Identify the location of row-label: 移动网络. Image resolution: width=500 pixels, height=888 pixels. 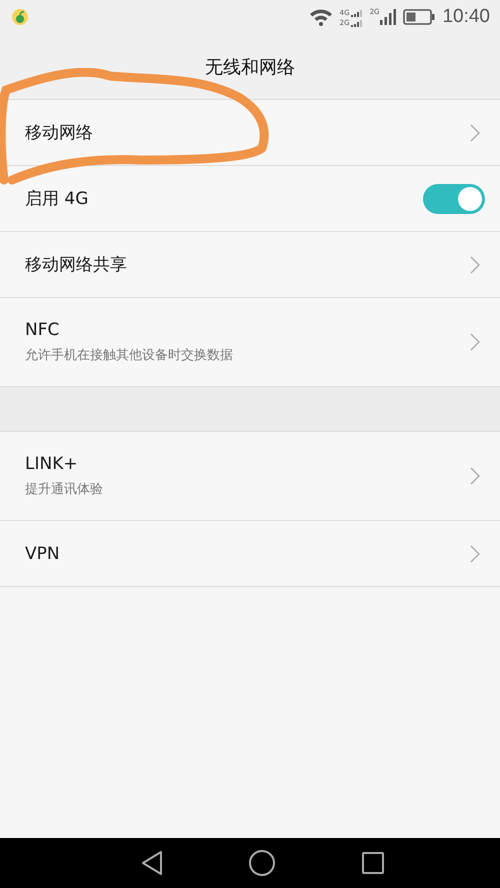
(59, 133).